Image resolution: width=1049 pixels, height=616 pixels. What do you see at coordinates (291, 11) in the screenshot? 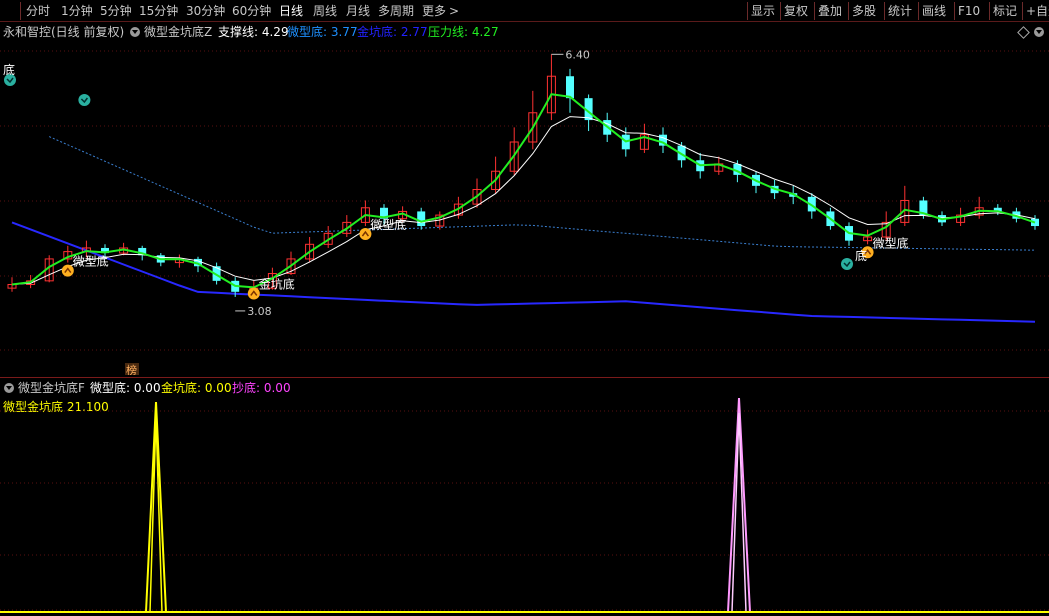
I see `period-tab-6: 日线` at bounding box center [291, 11].